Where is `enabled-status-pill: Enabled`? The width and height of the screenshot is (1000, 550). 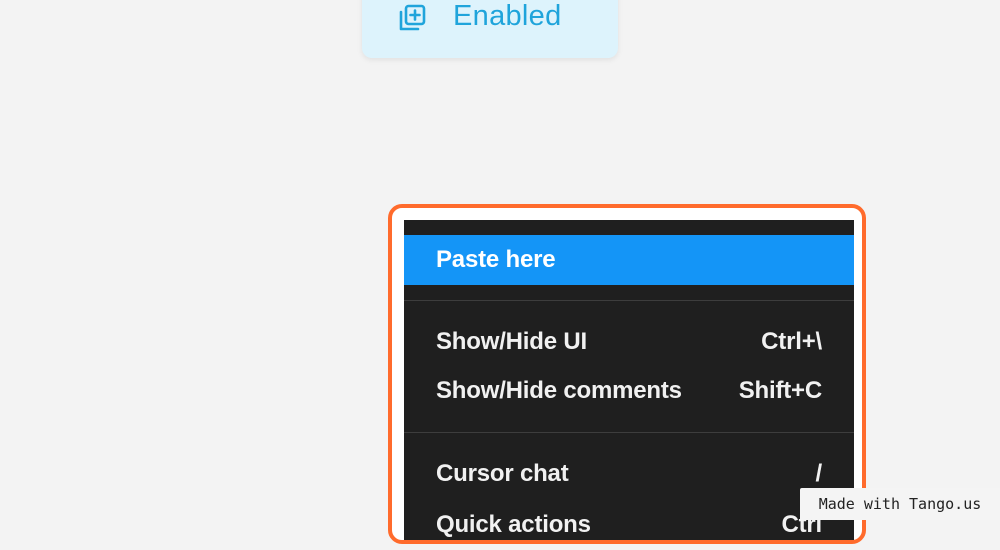 enabled-status-pill: Enabled is located at coordinates (490, 29).